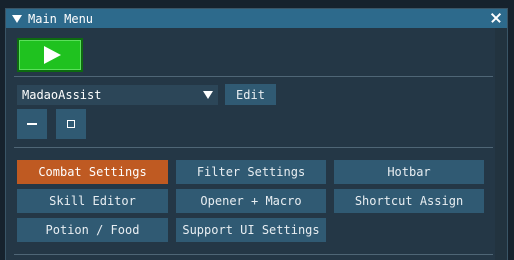 The image size is (514, 260). What do you see at coordinates (256, 18) in the screenshot?
I see `title-bar: Main Menu` at bounding box center [256, 18].